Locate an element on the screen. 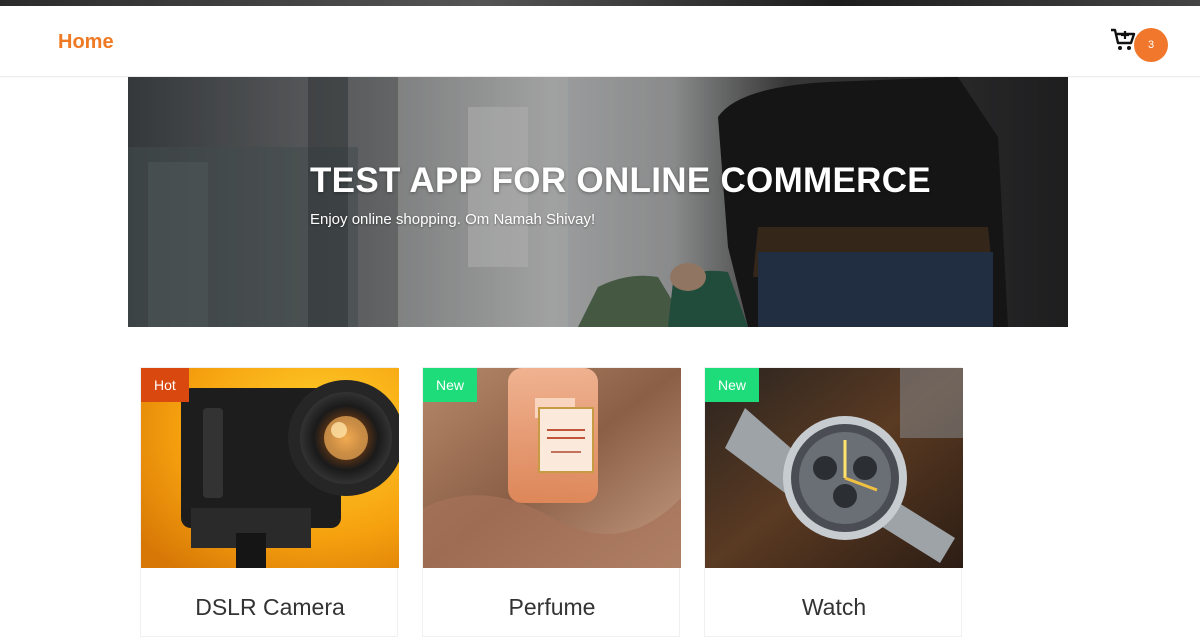 This screenshot has height=637, width=1200. product-badge: Hot is located at coordinates (165, 385).